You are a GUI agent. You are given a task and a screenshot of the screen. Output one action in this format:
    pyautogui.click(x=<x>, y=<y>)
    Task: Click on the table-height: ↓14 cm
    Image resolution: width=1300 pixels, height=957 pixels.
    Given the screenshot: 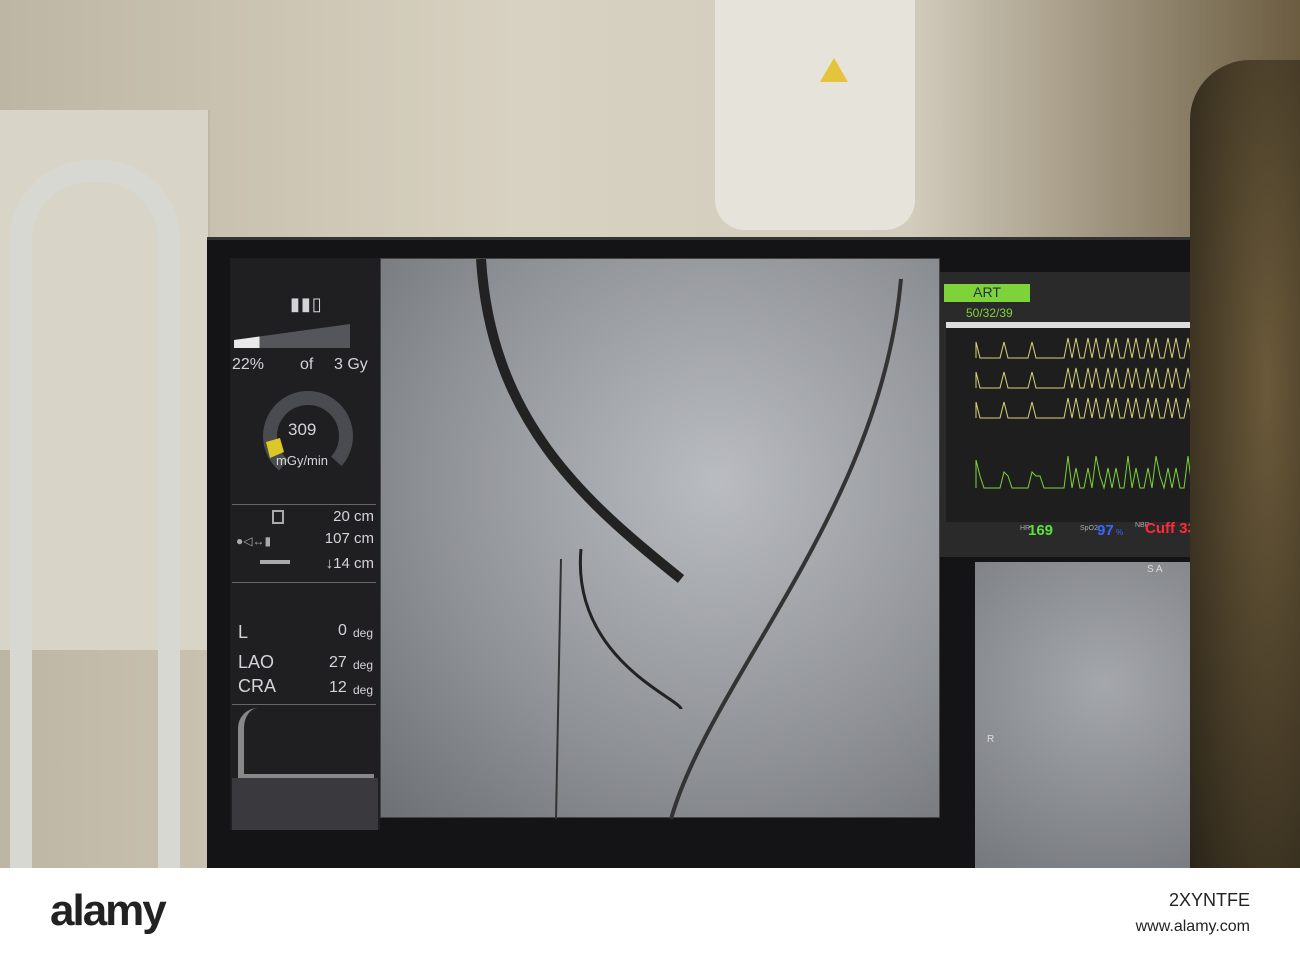 What is the action you would take?
    pyautogui.click(x=349, y=563)
    